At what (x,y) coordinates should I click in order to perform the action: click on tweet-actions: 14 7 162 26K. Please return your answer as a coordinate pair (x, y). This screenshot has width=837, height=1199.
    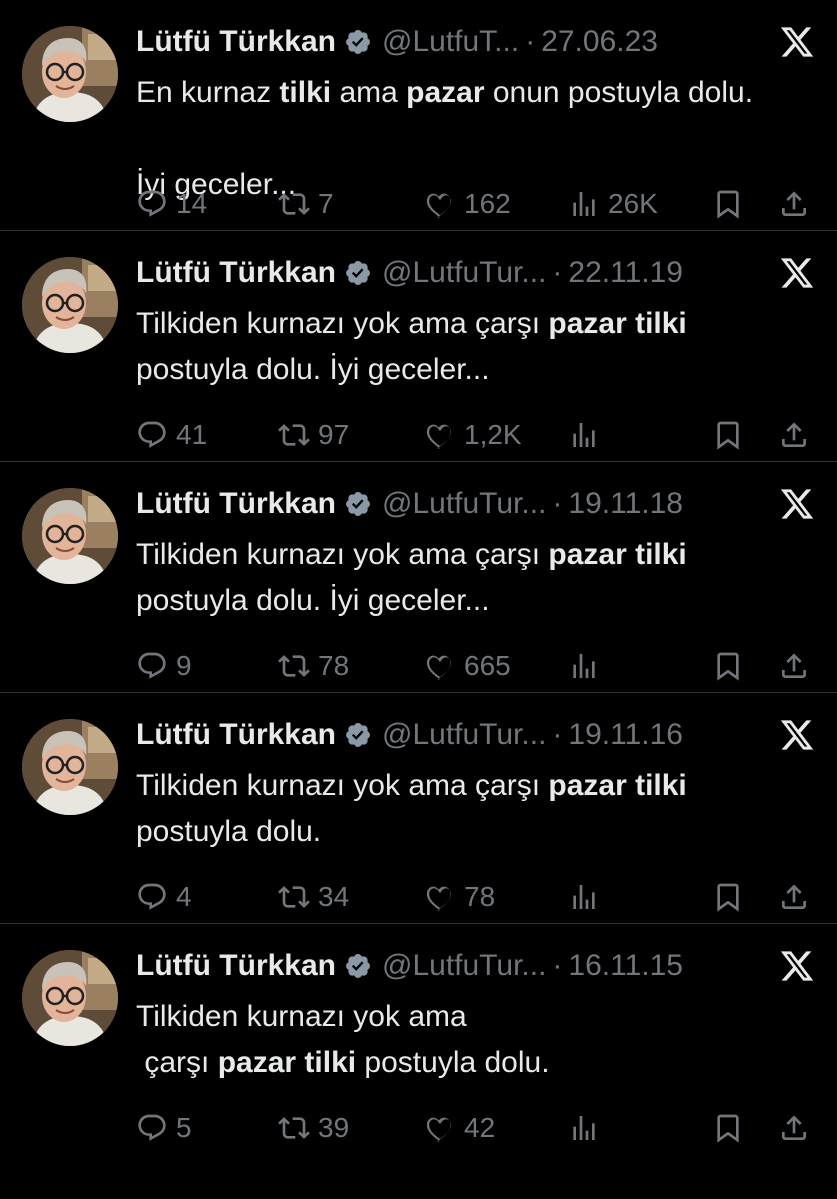
    Looking at the image, I should click on (476, 204).